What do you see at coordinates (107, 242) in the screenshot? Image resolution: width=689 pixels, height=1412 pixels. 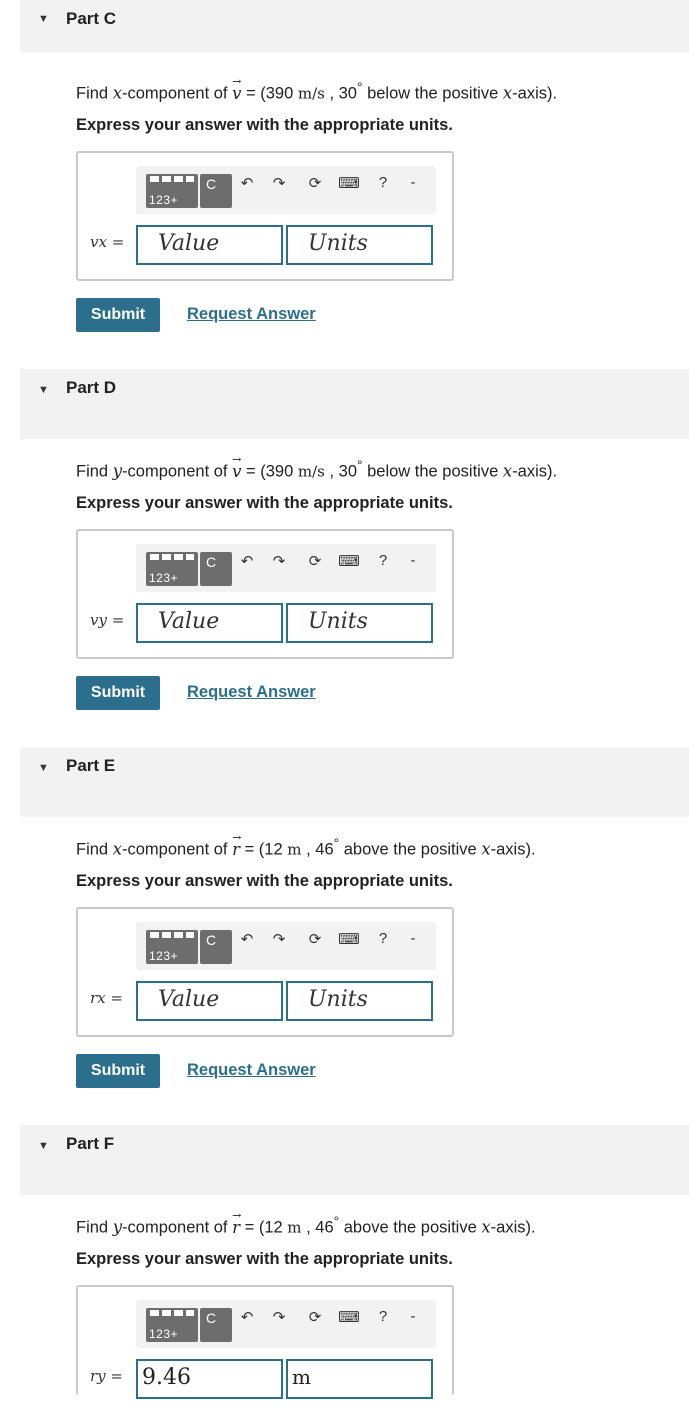 I see `equation-label: vx =` at bounding box center [107, 242].